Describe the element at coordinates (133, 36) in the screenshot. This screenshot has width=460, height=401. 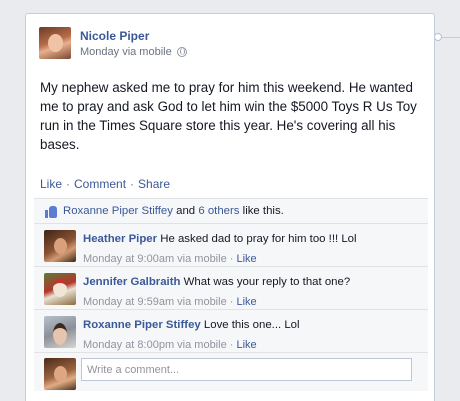
I see `author-name-link: Nicole Piper` at that location.